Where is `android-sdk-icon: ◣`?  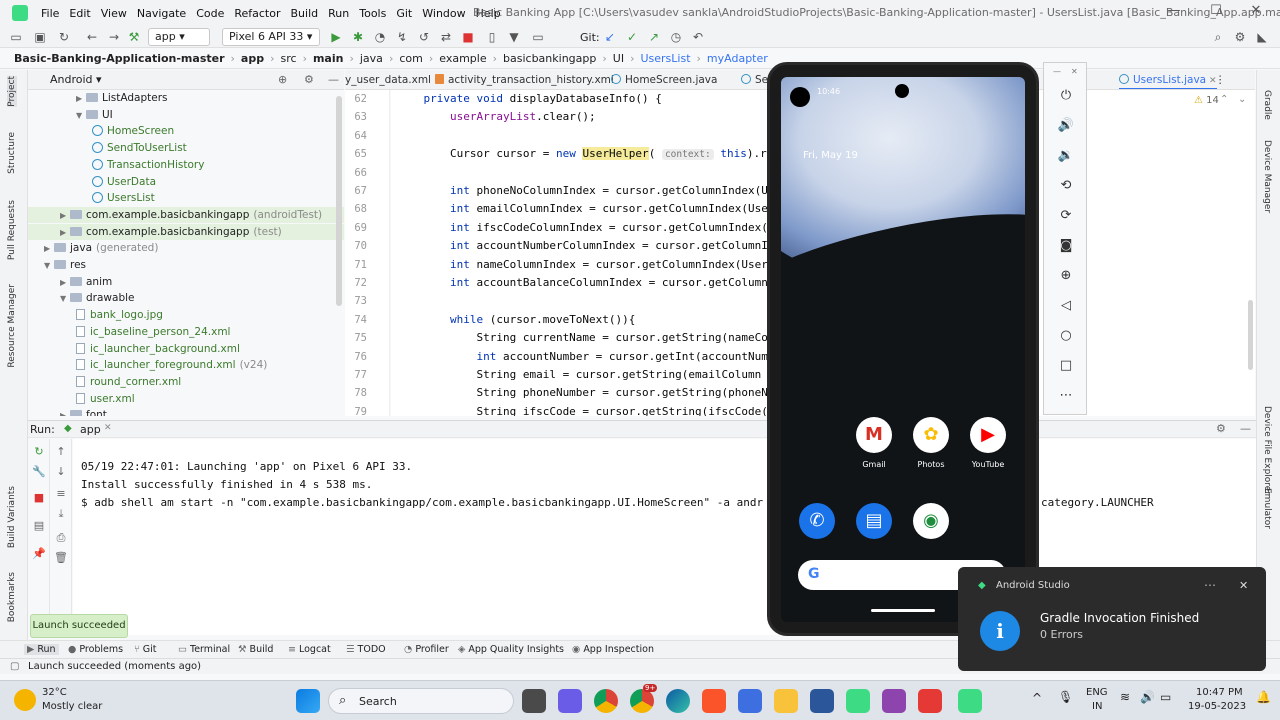 android-sdk-icon: ◣ is located at coordinates (1262, 37).